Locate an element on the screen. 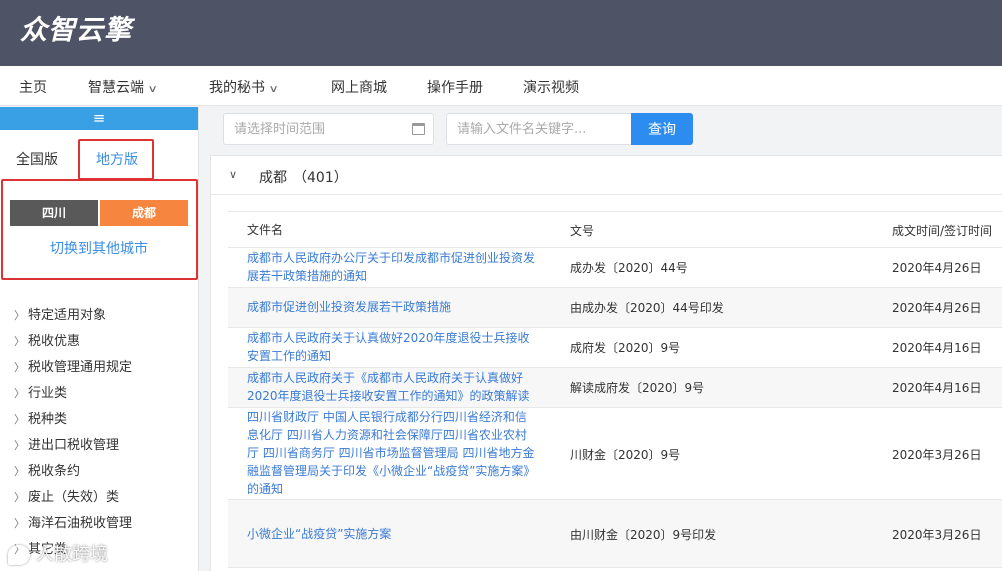  main-nav: 主页 智慧云端 ∨ 我的秘书 ∨ 网上商城 操作手册 演示视频 is located at coordinates (501, 86).